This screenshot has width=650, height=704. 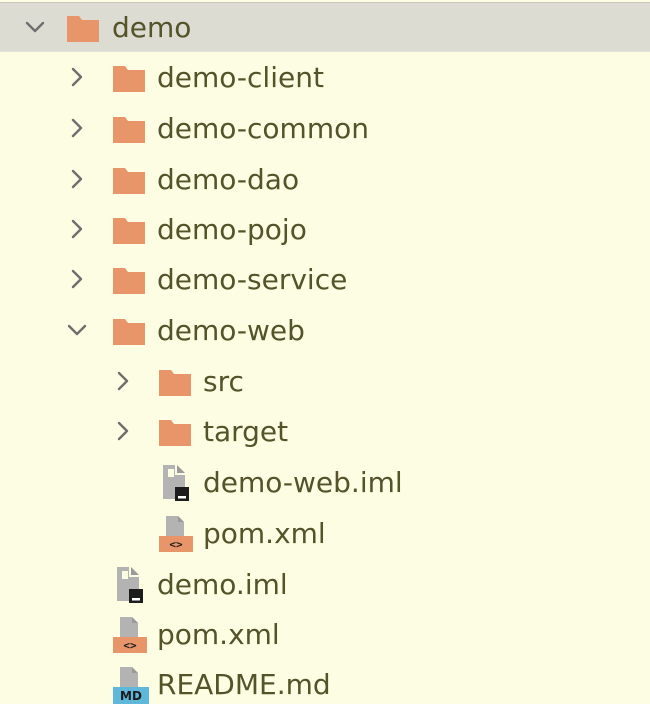 What do you see at coordinates (131, 685) in the screenshot?
I see `markdown-file-icon: MD` at bounding box center [131, 685].